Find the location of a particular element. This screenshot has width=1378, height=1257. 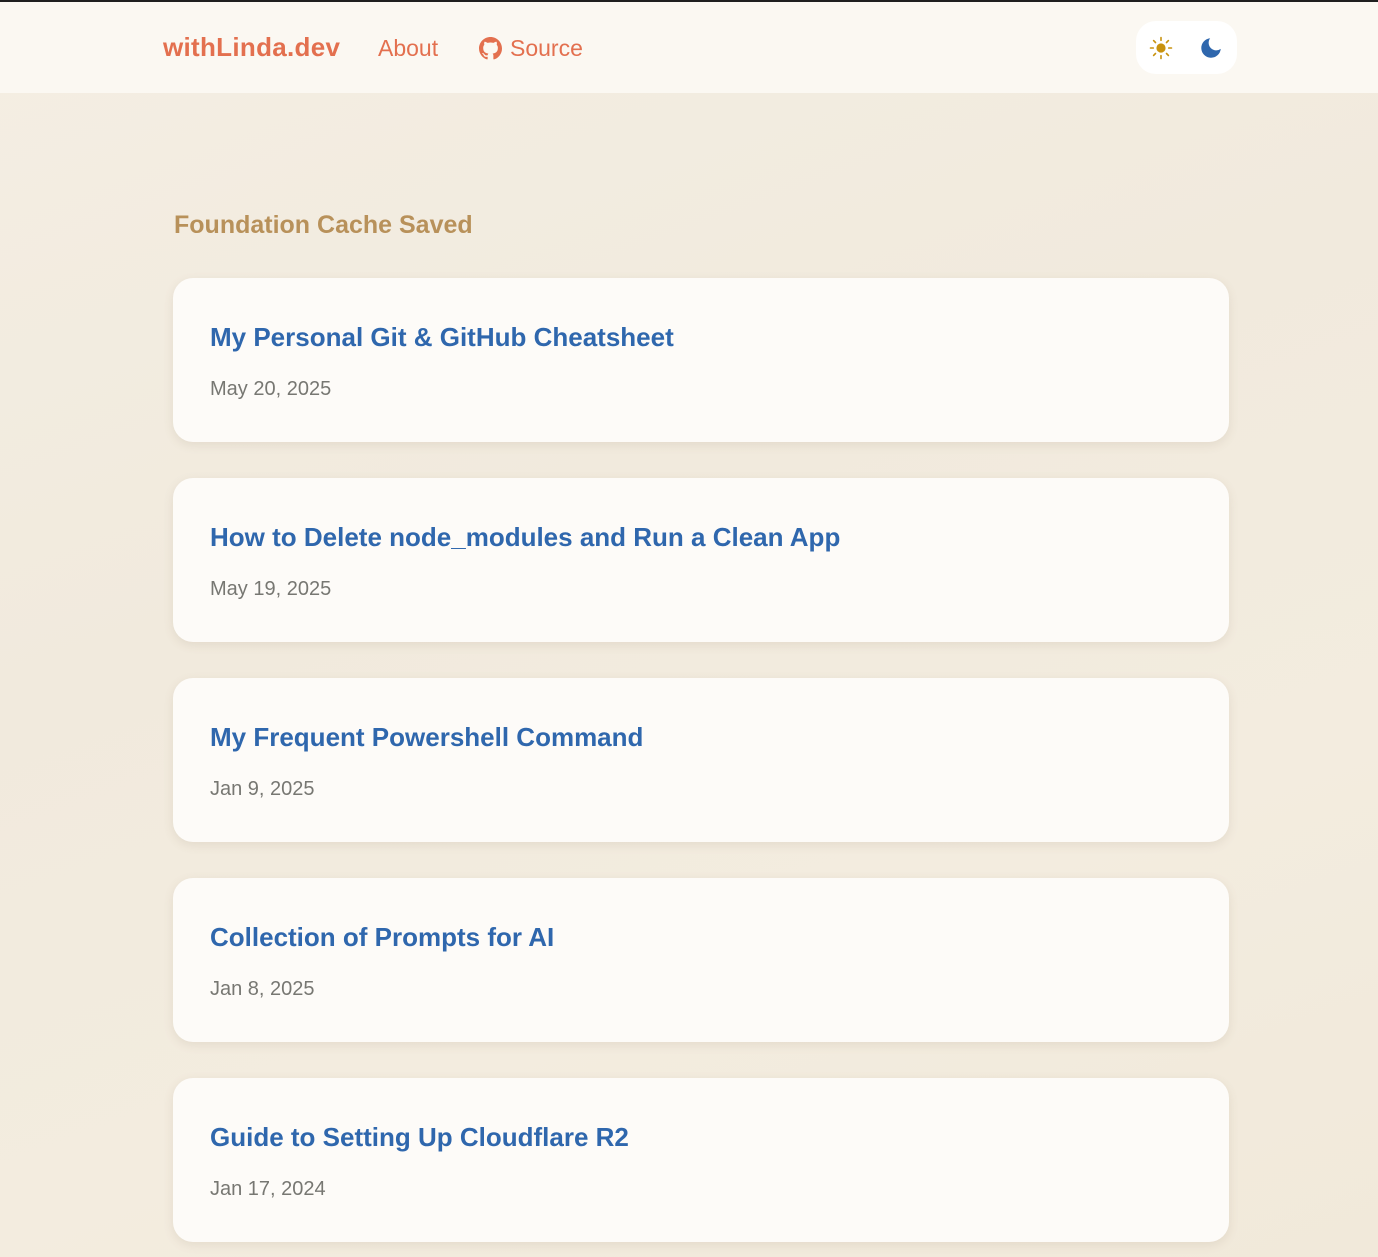

post-title: My Frequent Powershell Command is located at coordinates (426, 737).